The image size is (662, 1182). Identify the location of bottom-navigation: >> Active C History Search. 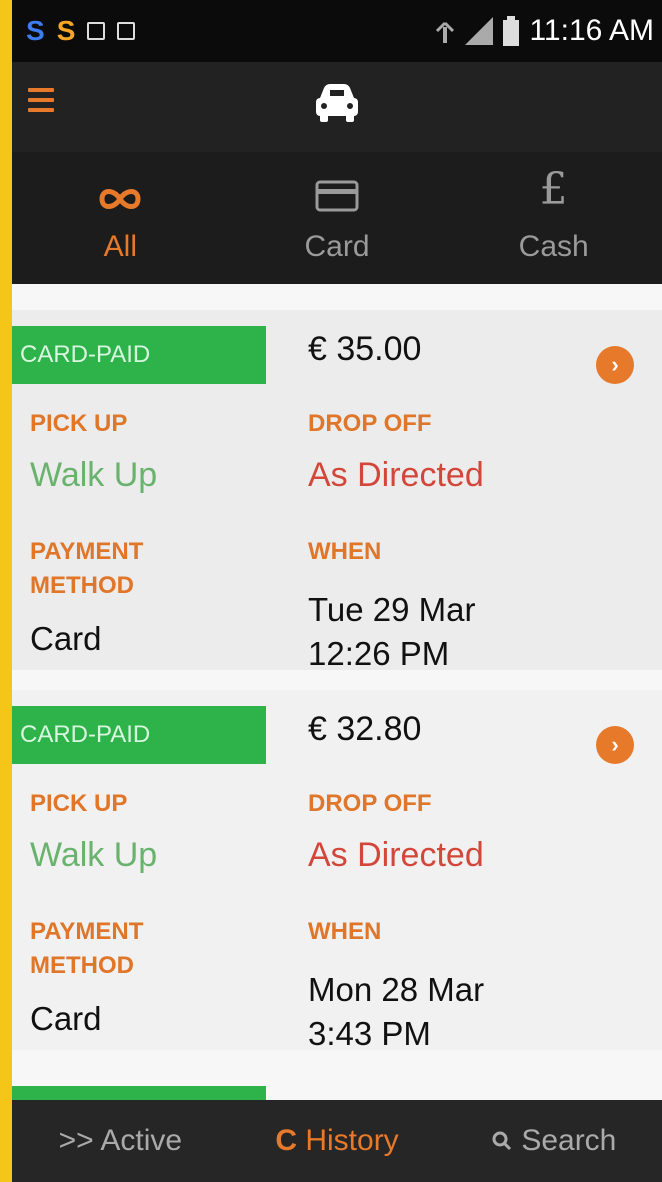
(337, 1141).